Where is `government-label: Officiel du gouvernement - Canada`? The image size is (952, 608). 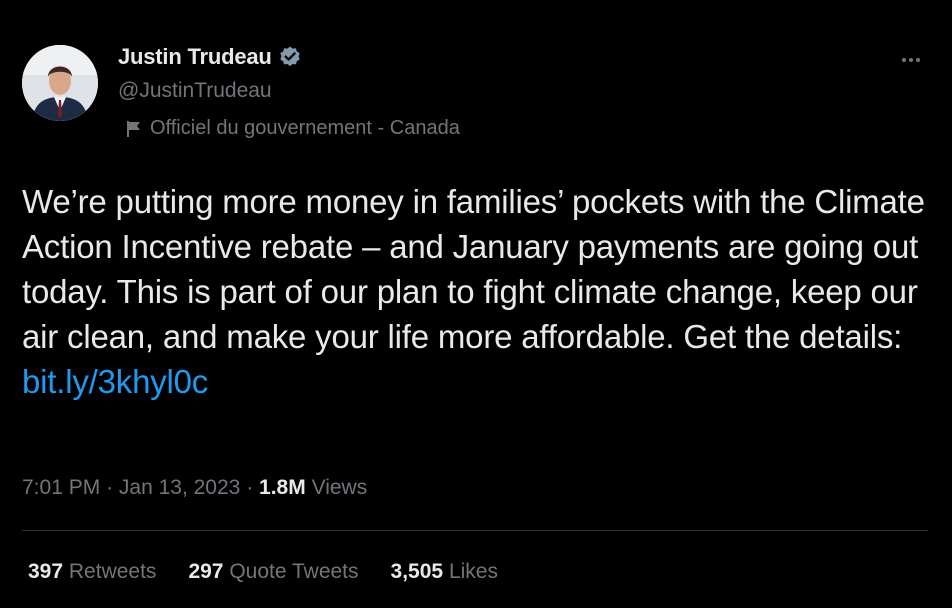
government-label: Officiel du gouvernement - Canada is located at coordinates (293, 128).